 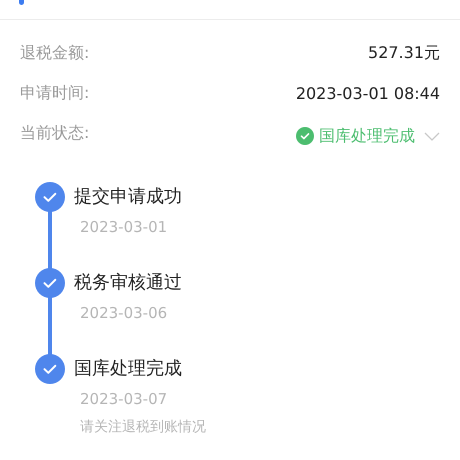 I want to click on field-value: 2023-03-01 08:44, so click(x=368, y=93).